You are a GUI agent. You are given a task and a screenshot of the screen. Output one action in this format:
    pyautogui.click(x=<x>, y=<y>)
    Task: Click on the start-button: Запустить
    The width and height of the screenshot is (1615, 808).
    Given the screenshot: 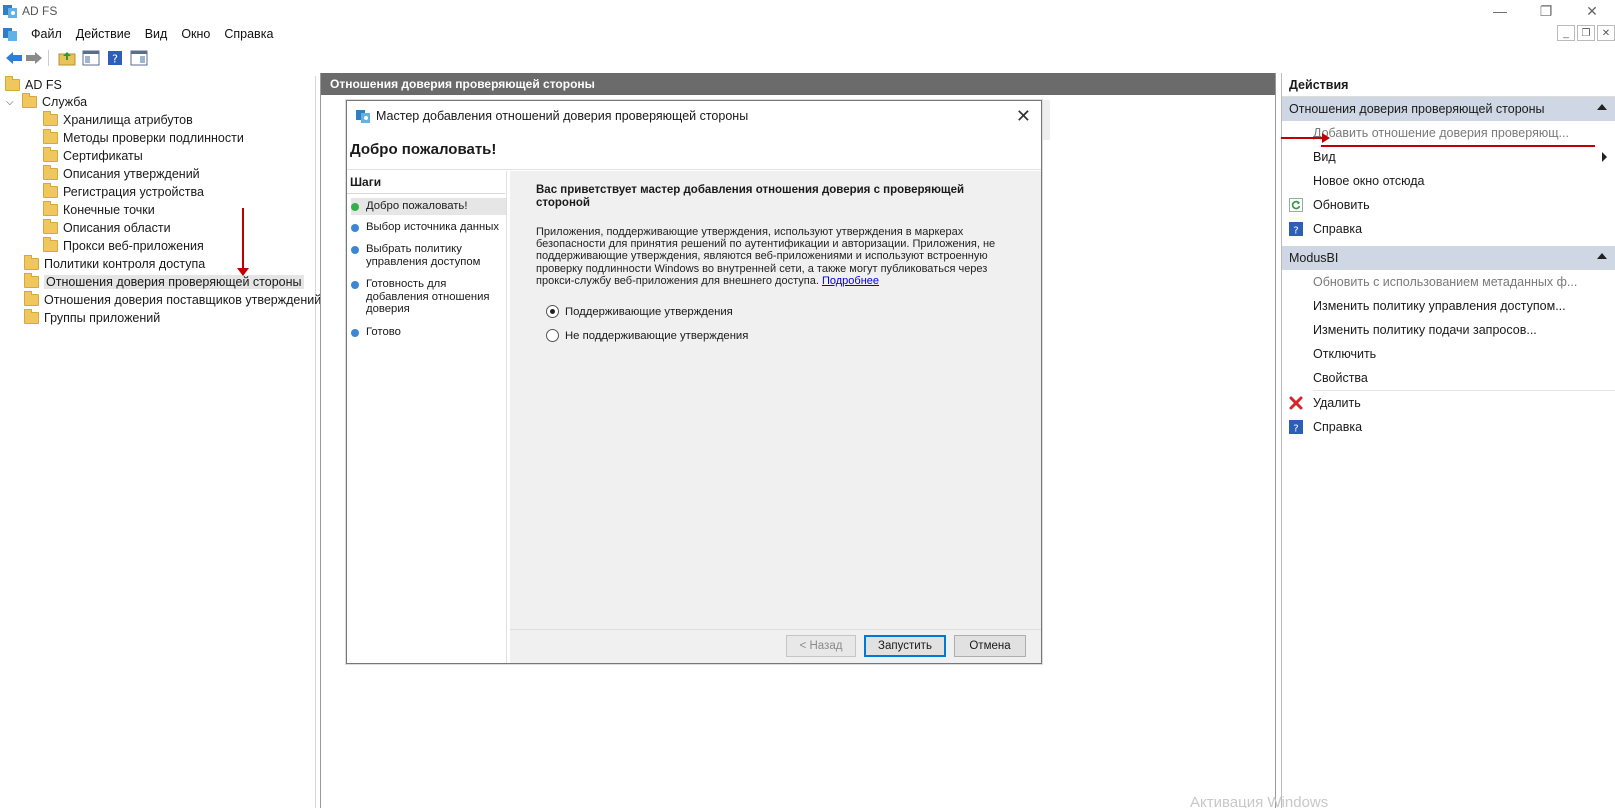 What is the action you would take?
    pyautogui.click(x=905, y=646)
    